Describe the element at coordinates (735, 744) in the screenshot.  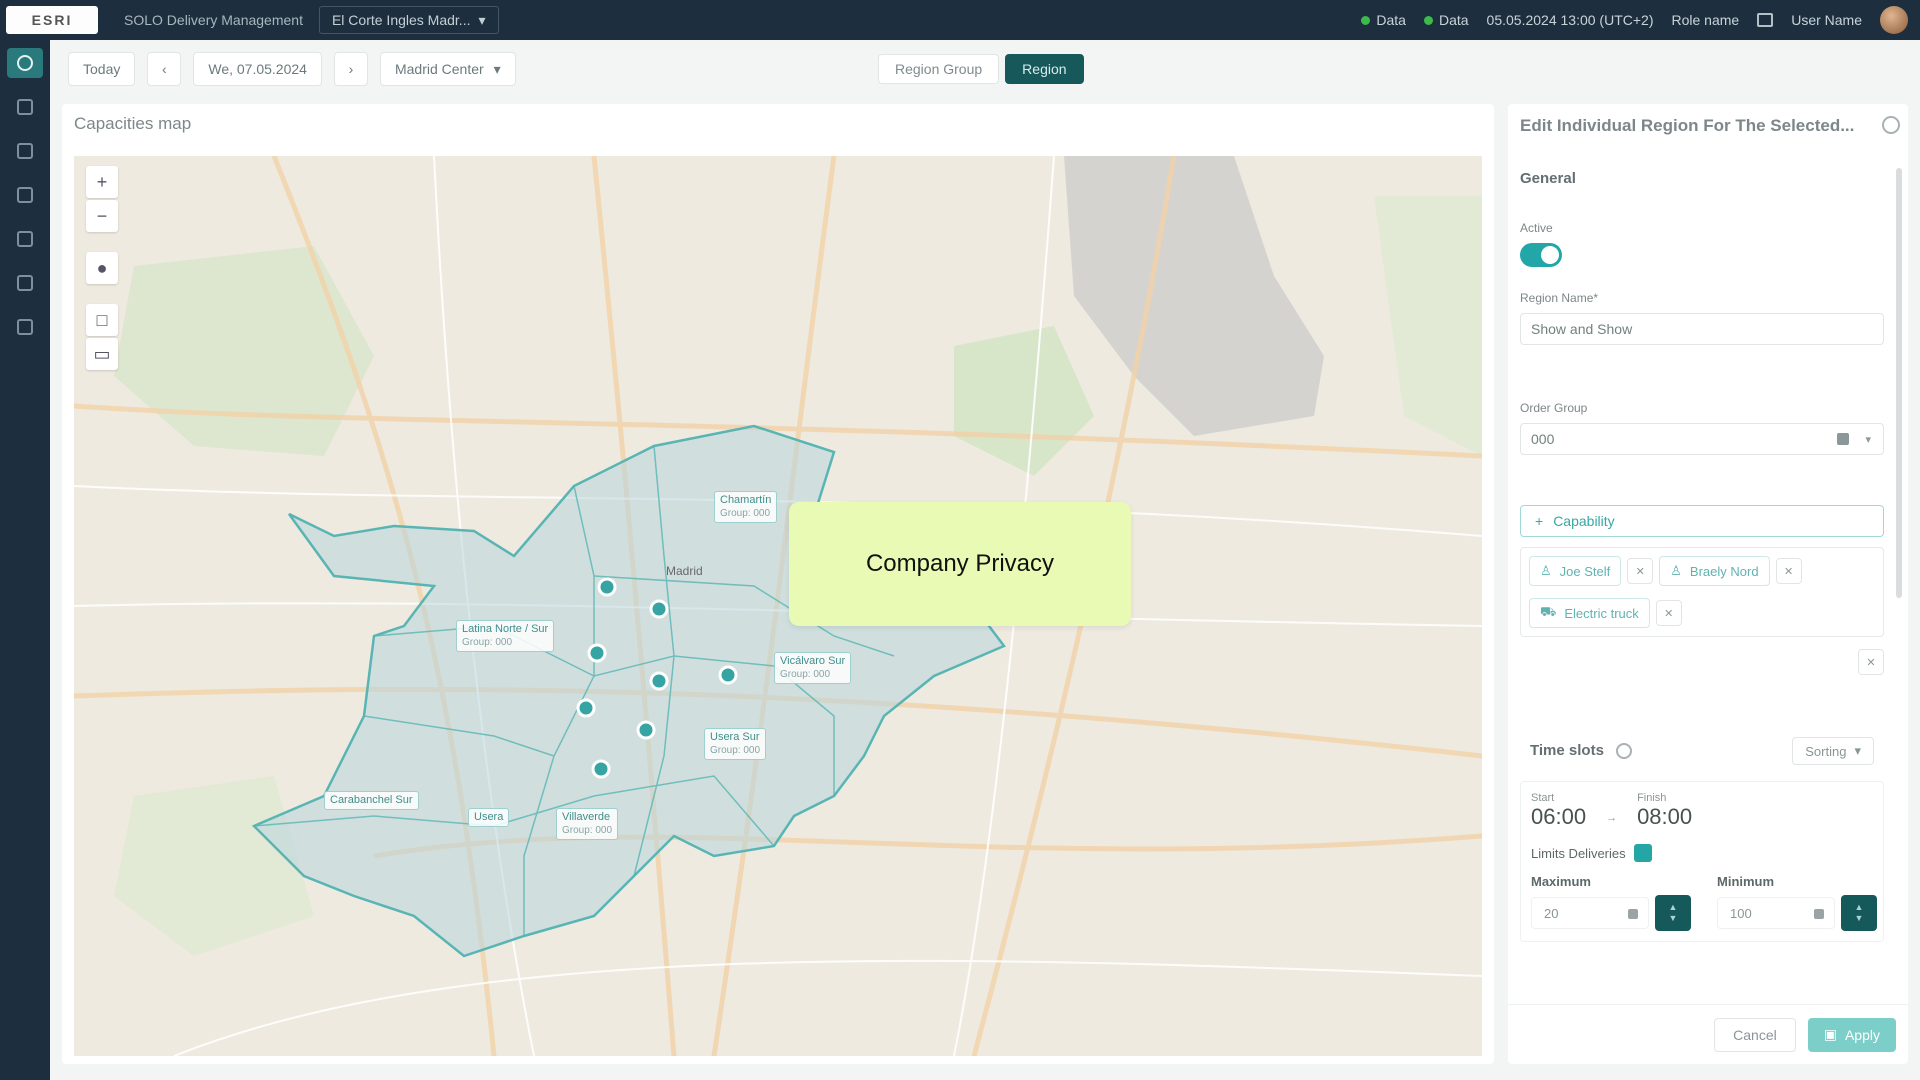
I see `region-label: Usera Sur Group: 000` at that location.